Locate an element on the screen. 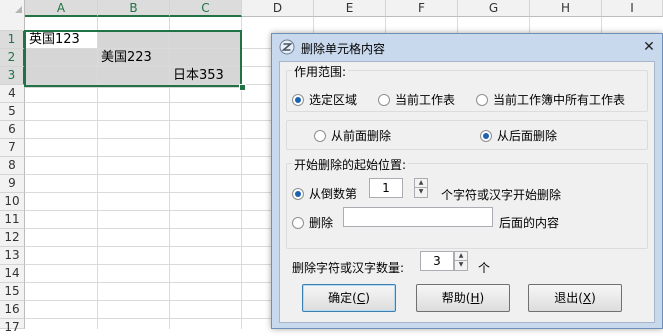  row-header-15: 15 is located at coordinates (12, 292).